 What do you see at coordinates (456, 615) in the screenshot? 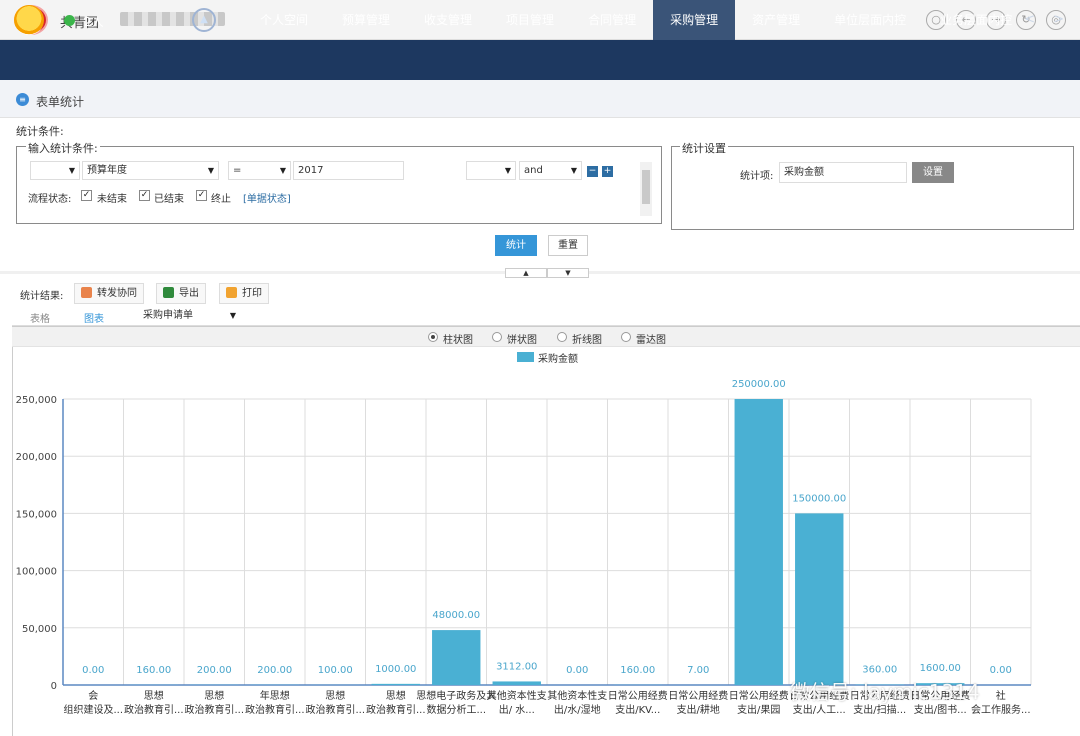
I see `bar-value-label: 48000.00` at bounding box center [456, 615].